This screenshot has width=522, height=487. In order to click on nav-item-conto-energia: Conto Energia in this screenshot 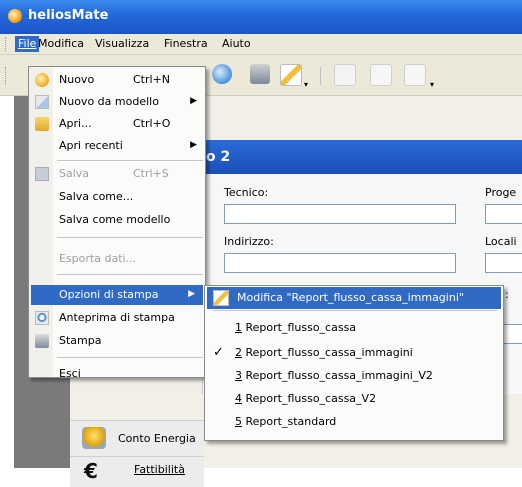, I will do `click(137, 438)`.